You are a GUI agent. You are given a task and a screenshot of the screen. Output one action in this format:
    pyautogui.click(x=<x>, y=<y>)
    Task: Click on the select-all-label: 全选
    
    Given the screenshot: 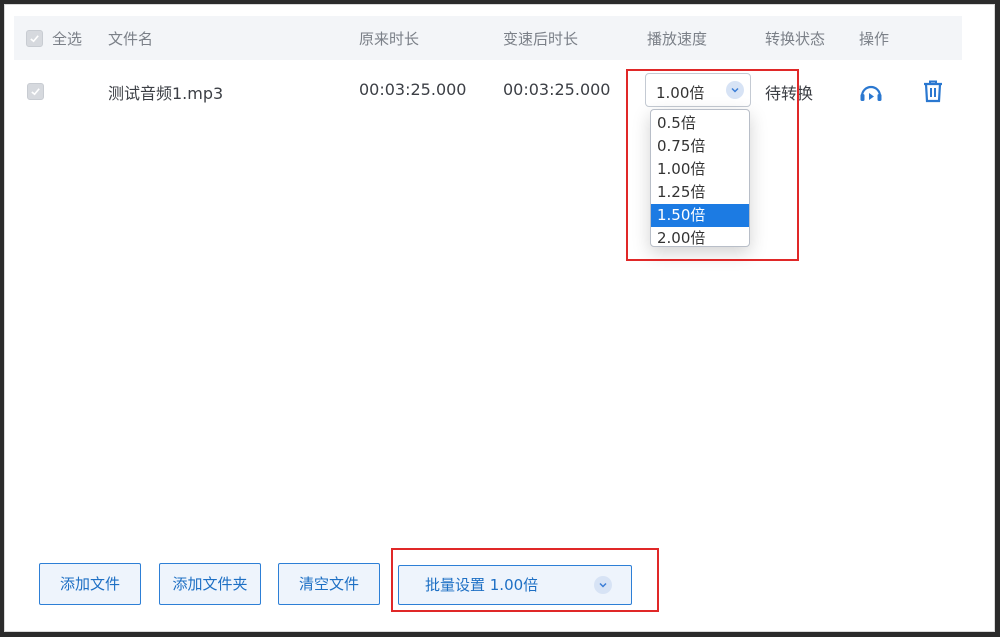 What is the action you would take?
    pyautogui.click(x=67, y=38)
    